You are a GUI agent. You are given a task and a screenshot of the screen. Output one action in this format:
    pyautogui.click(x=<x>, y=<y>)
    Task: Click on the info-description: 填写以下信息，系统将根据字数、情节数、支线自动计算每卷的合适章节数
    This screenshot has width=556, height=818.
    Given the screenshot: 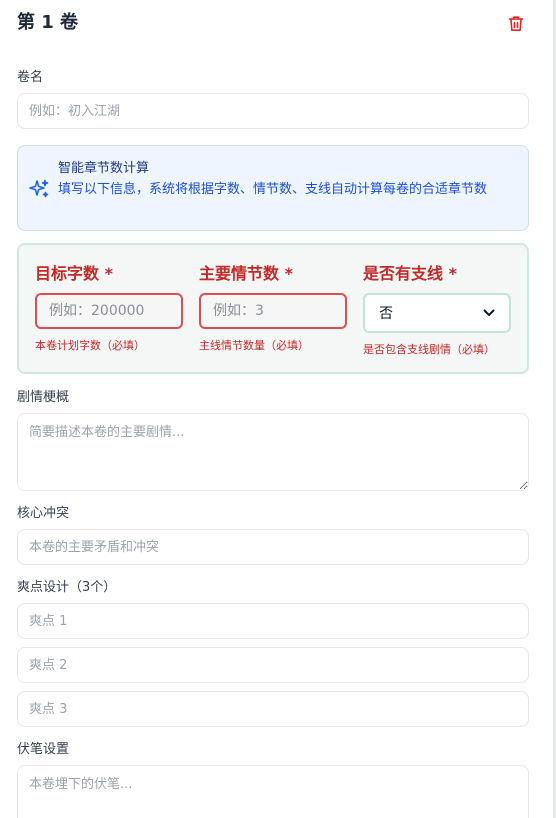 What is the action you would take?
    pyautogui.click(x=273, y=189)
    